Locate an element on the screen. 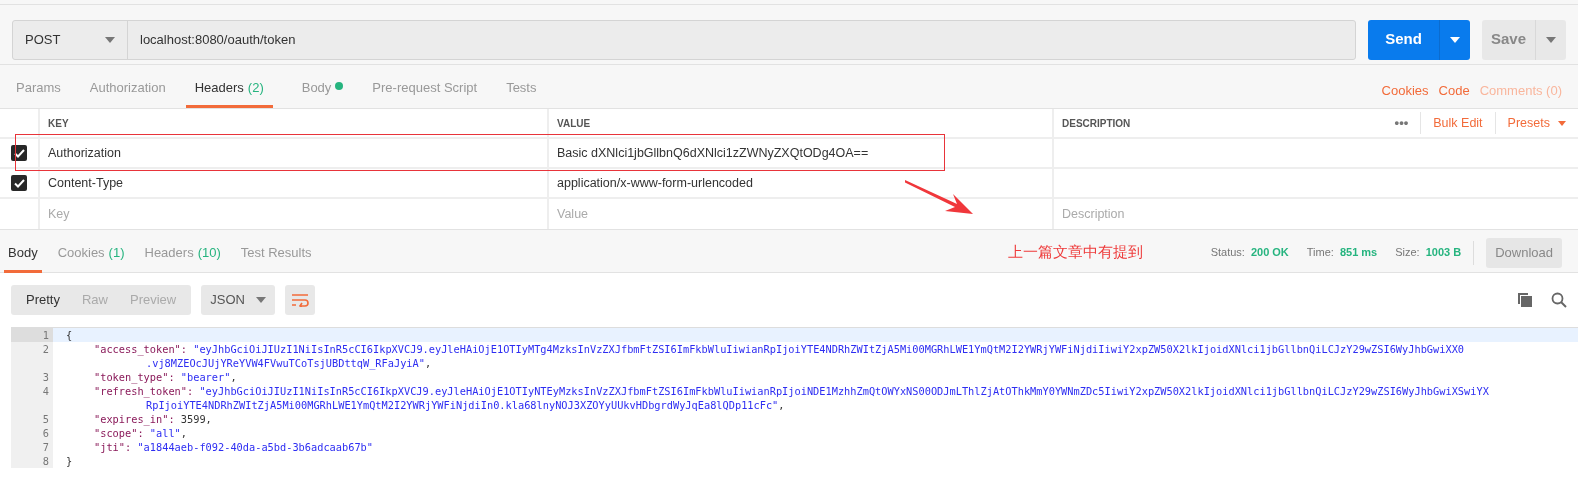 The width and height of the screenshot is (1578, 490). json-key: "expires_in": is located at coordinates (137, 419).